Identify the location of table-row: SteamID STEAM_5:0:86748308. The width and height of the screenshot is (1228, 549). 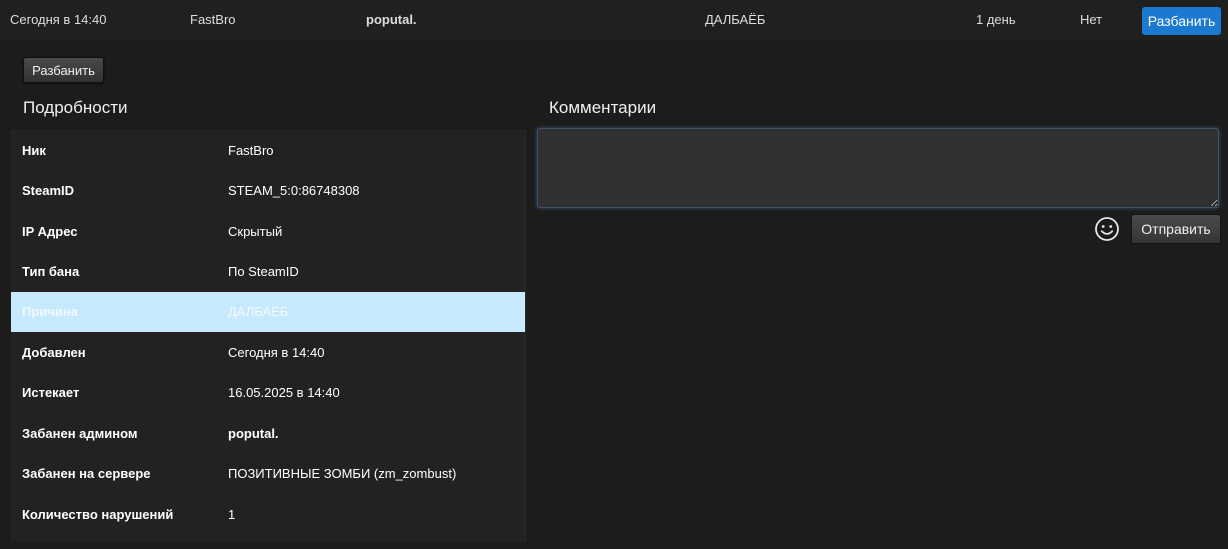
(268, 190).